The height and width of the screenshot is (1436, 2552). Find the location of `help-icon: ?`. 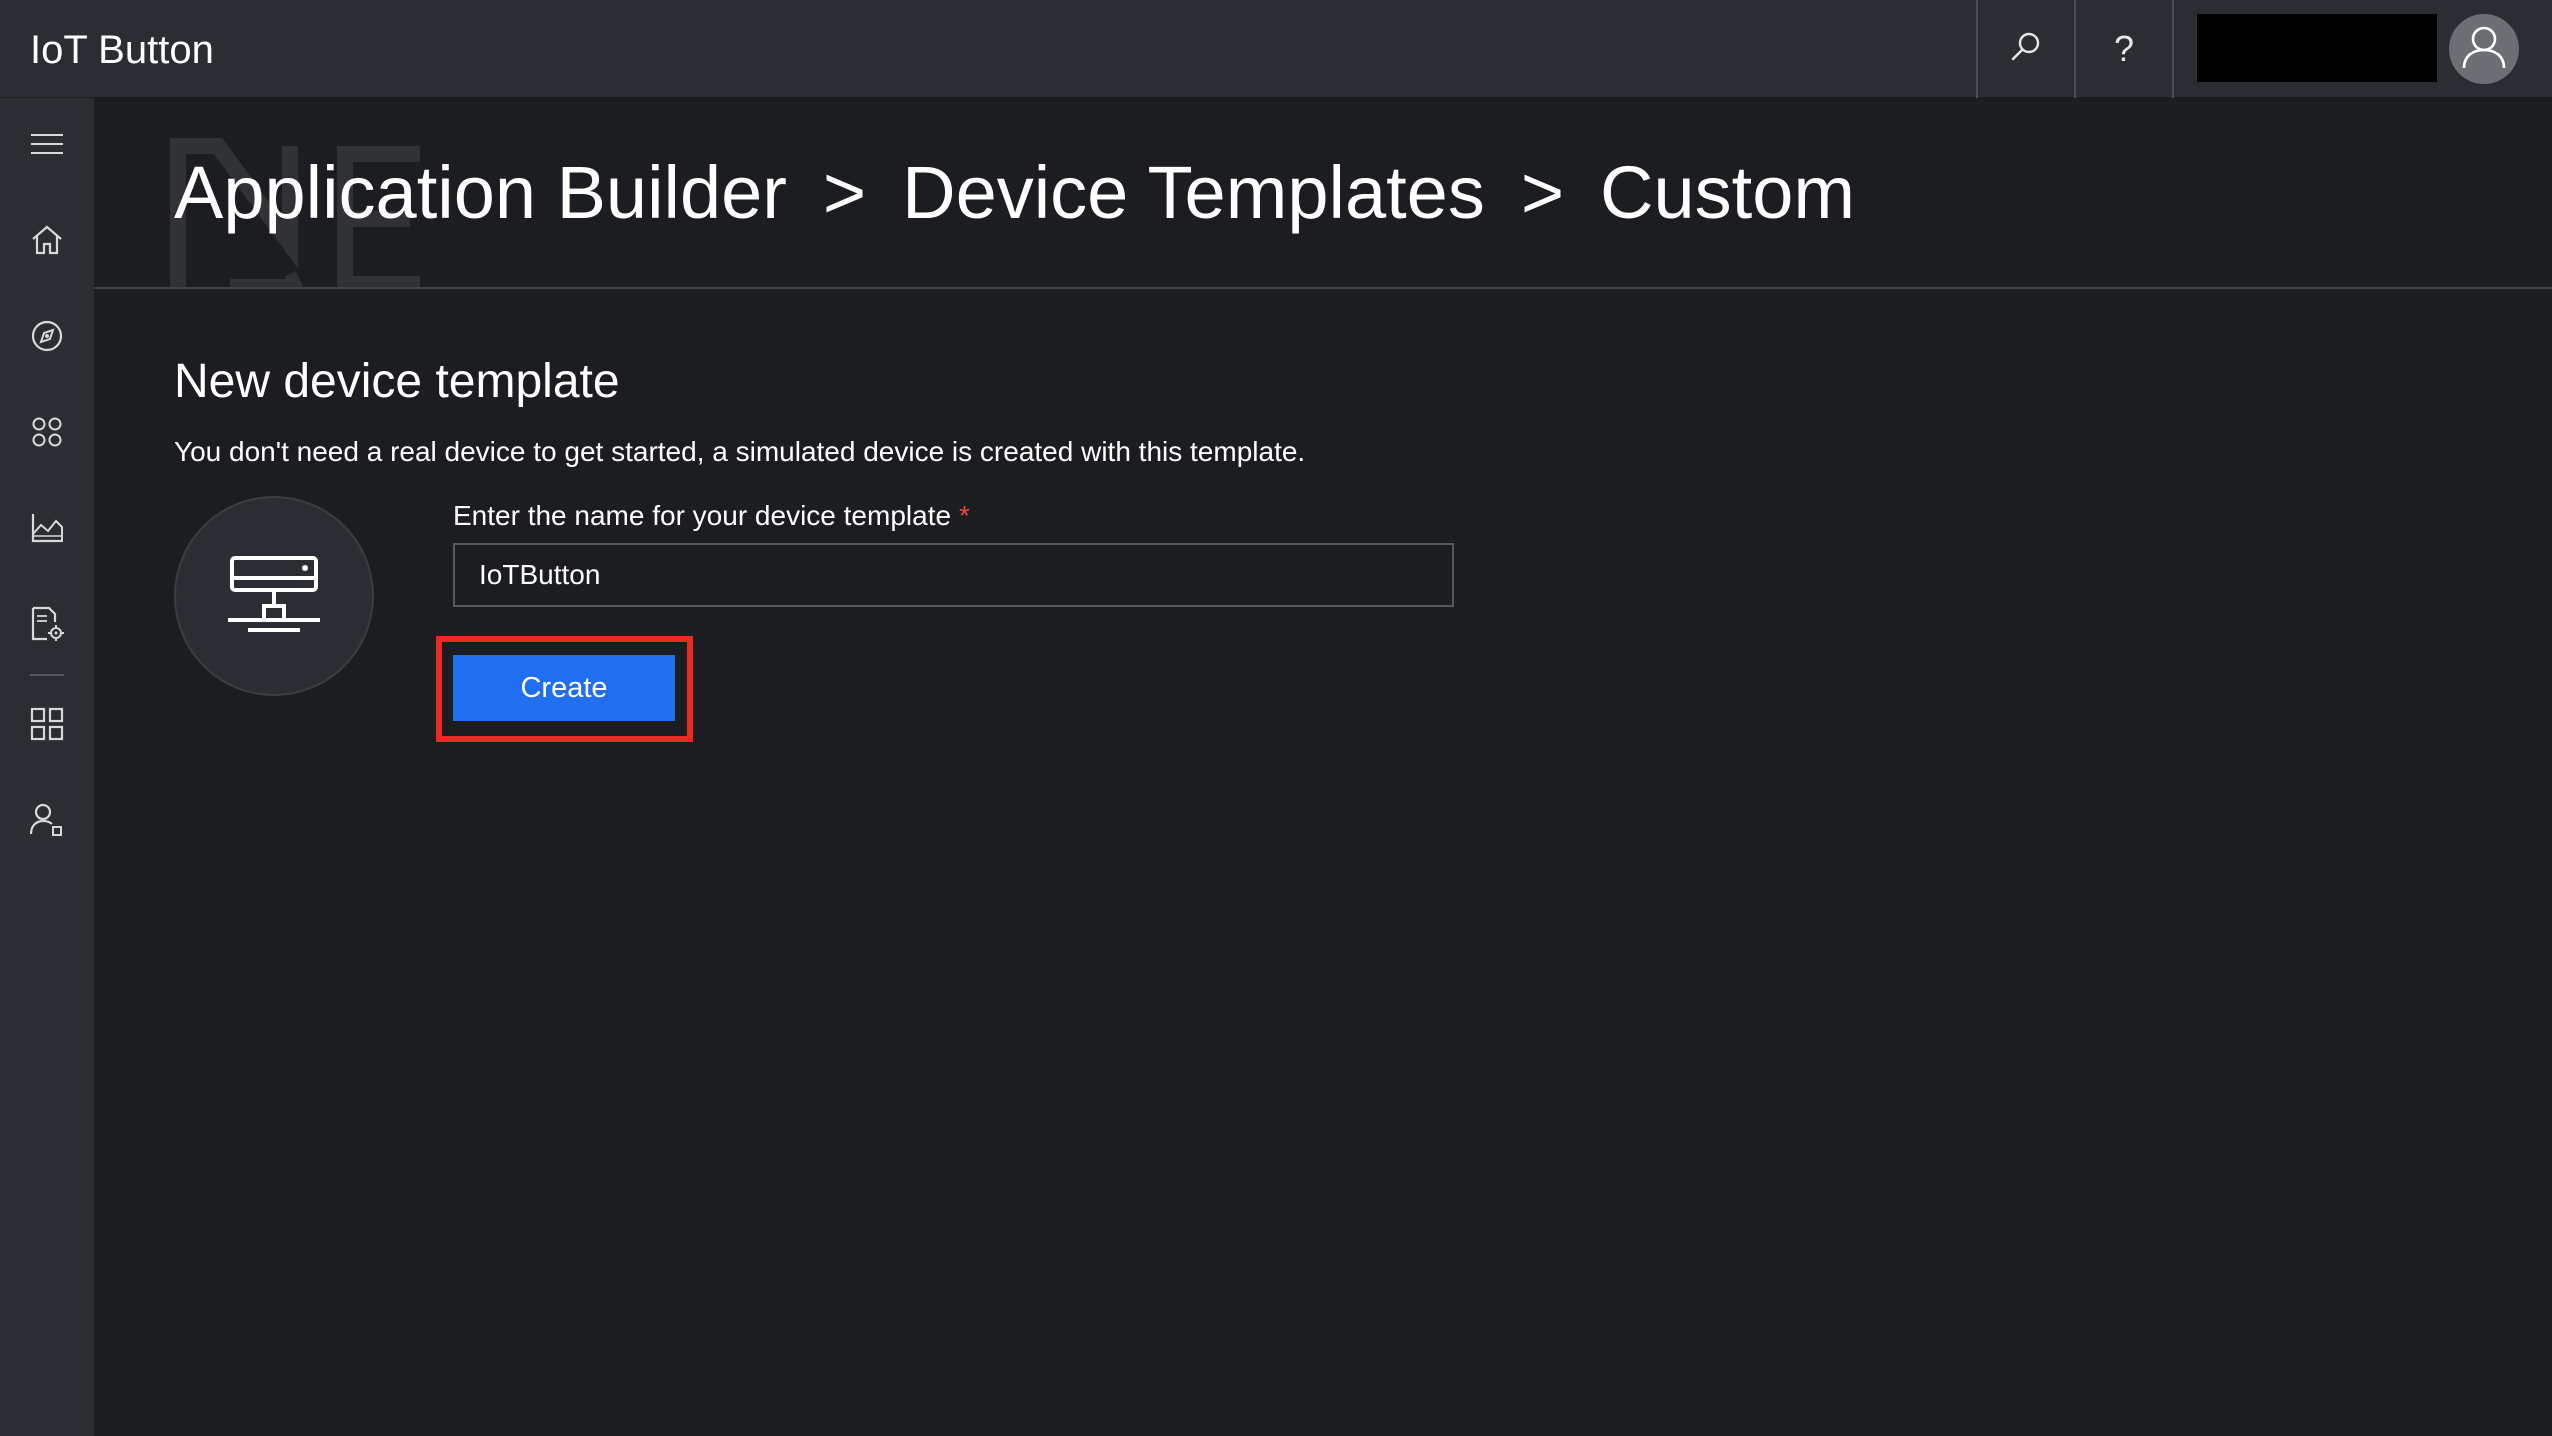

help-icon: ? is located at coordinates (2124, 48).